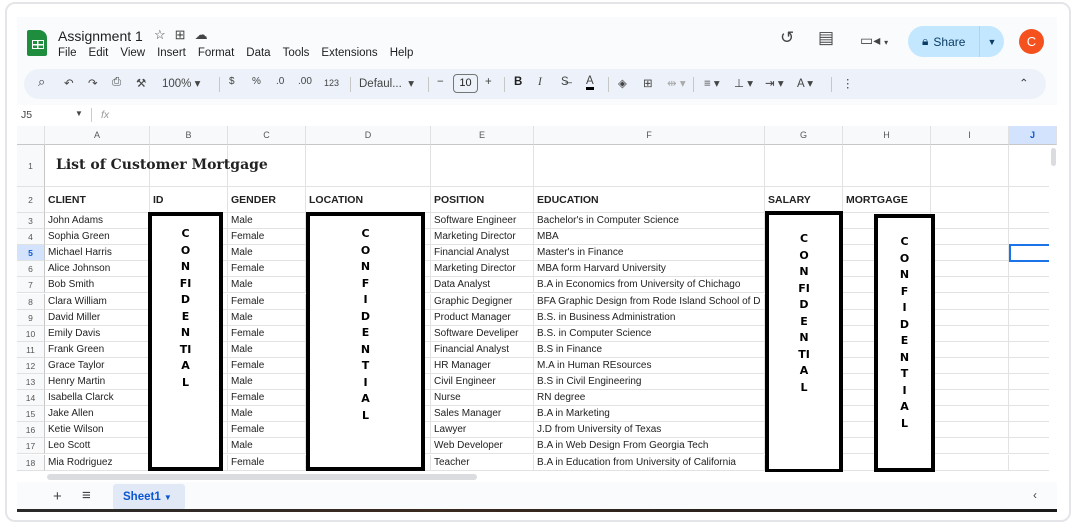 The image size is (1077, 525). I want to click on row-header: 2, so click(31, 200).